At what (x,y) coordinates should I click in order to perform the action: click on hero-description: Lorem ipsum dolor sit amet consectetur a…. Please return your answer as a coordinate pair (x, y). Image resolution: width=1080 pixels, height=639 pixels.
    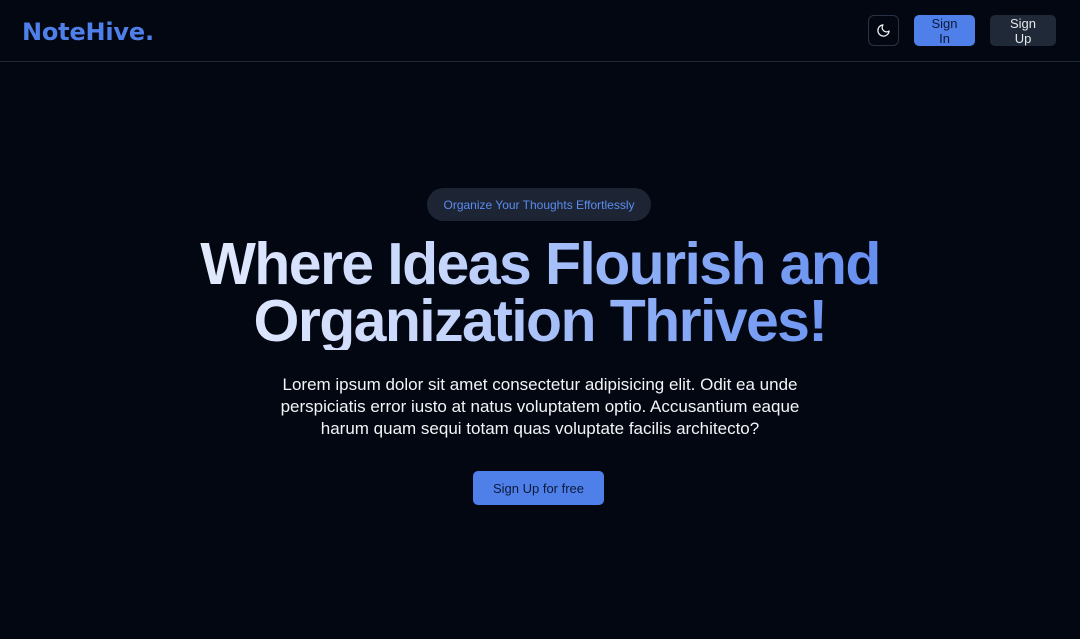
    Looking at the image, I should click on (540, 406).